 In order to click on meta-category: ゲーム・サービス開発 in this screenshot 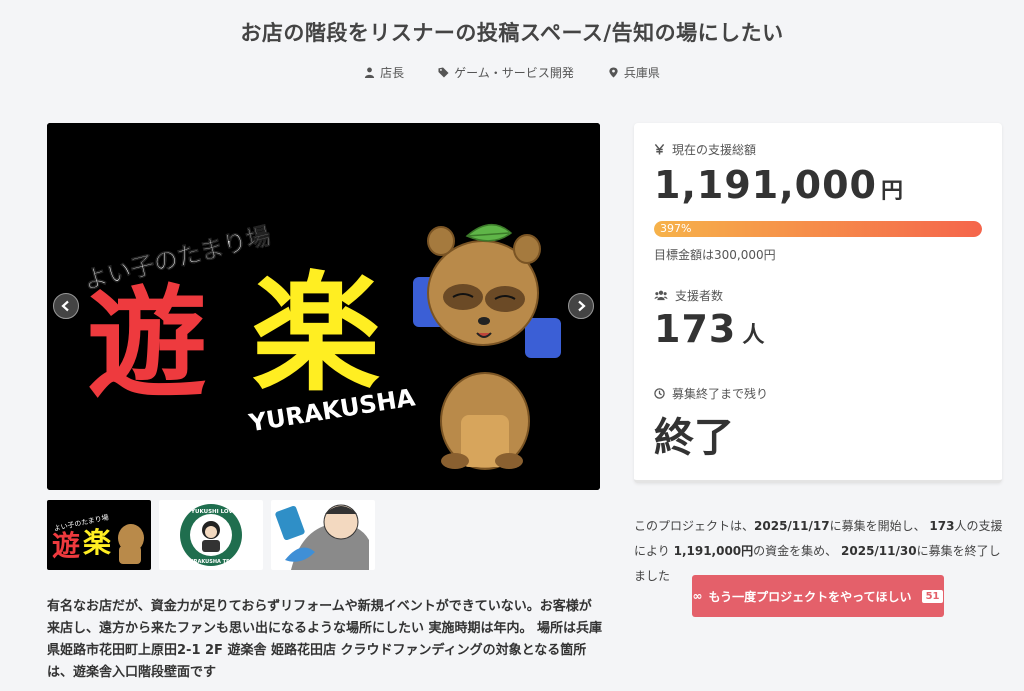, I will do `click(506, 72)`.